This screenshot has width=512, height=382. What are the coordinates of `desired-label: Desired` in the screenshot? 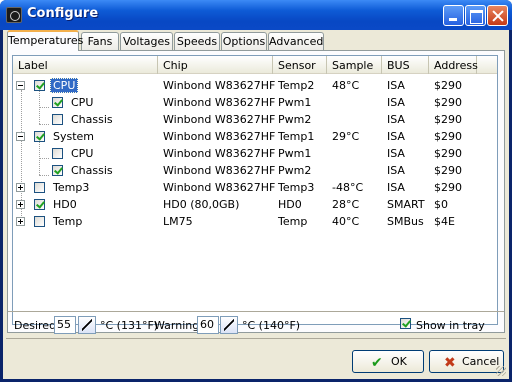 It's located at (35, 325).